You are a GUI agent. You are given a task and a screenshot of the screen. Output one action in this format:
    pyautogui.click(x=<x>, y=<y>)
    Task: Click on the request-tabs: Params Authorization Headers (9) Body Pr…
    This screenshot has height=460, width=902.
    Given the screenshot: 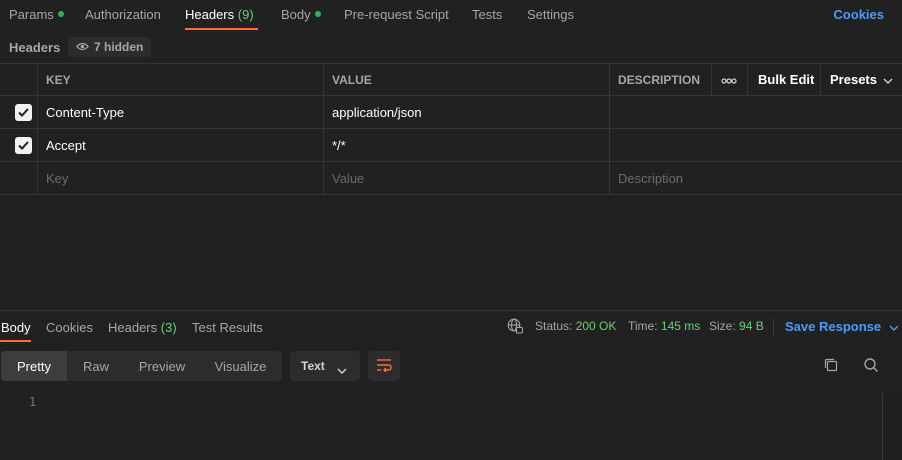 What is the action you would take?
    pyautogui.click(x=451, y=15)
    